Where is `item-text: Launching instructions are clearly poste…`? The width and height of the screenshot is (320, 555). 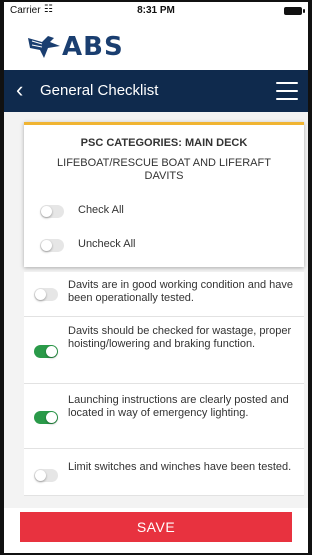
item-text: Launching instructions are clearly poste… is located at coordinates (178, 406).